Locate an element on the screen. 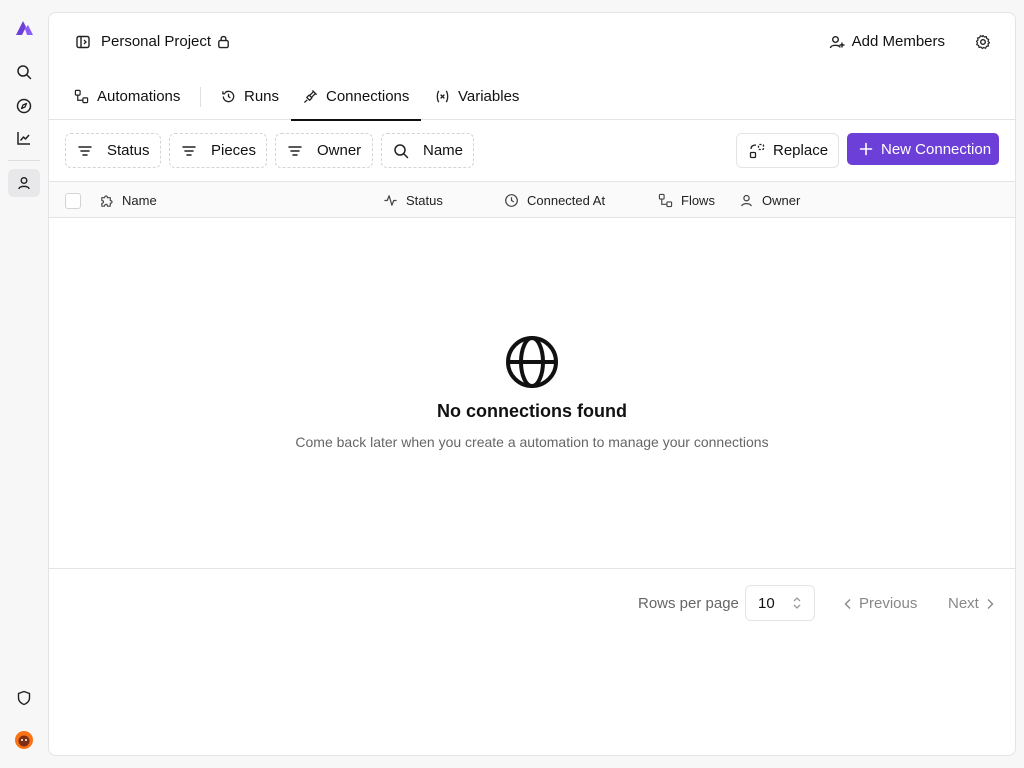  select-all-checkbox is located at coordinates (73, 201).